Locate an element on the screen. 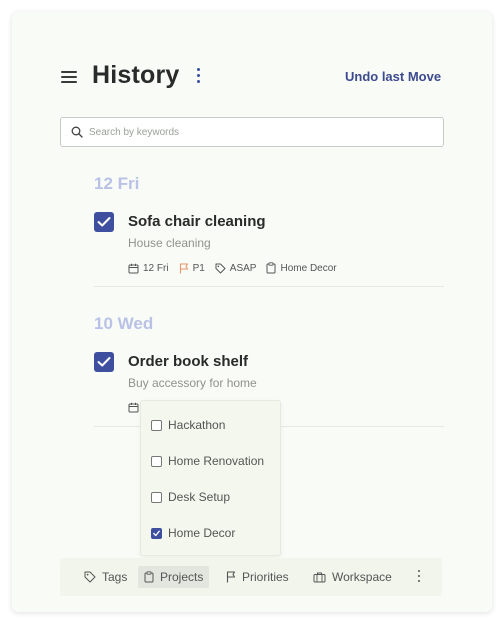 The height and width of the screenshot is (625, 504). project-option-home-decor: Home Decor is located at coordinates (193, 533).